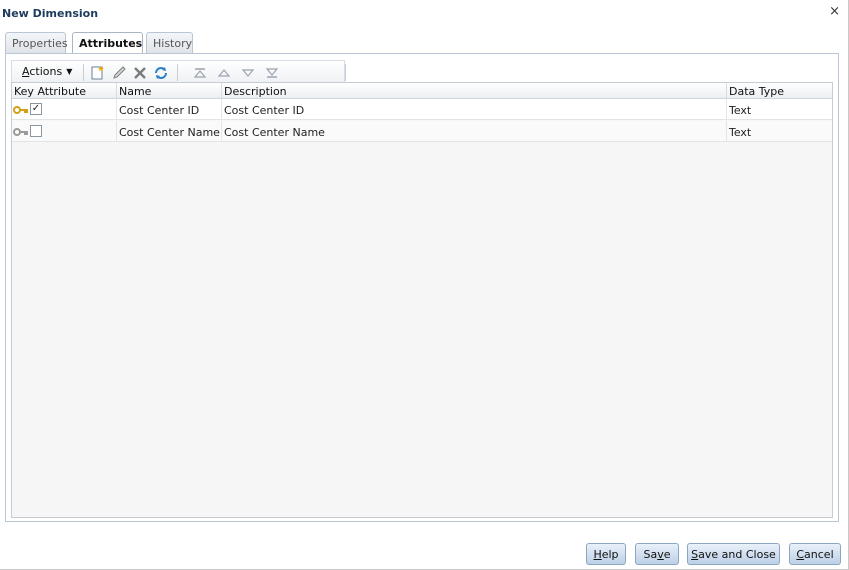 The width and height of the screenshot is (849, 570). I want to click on key-attribute-cell, so click(64, 131).